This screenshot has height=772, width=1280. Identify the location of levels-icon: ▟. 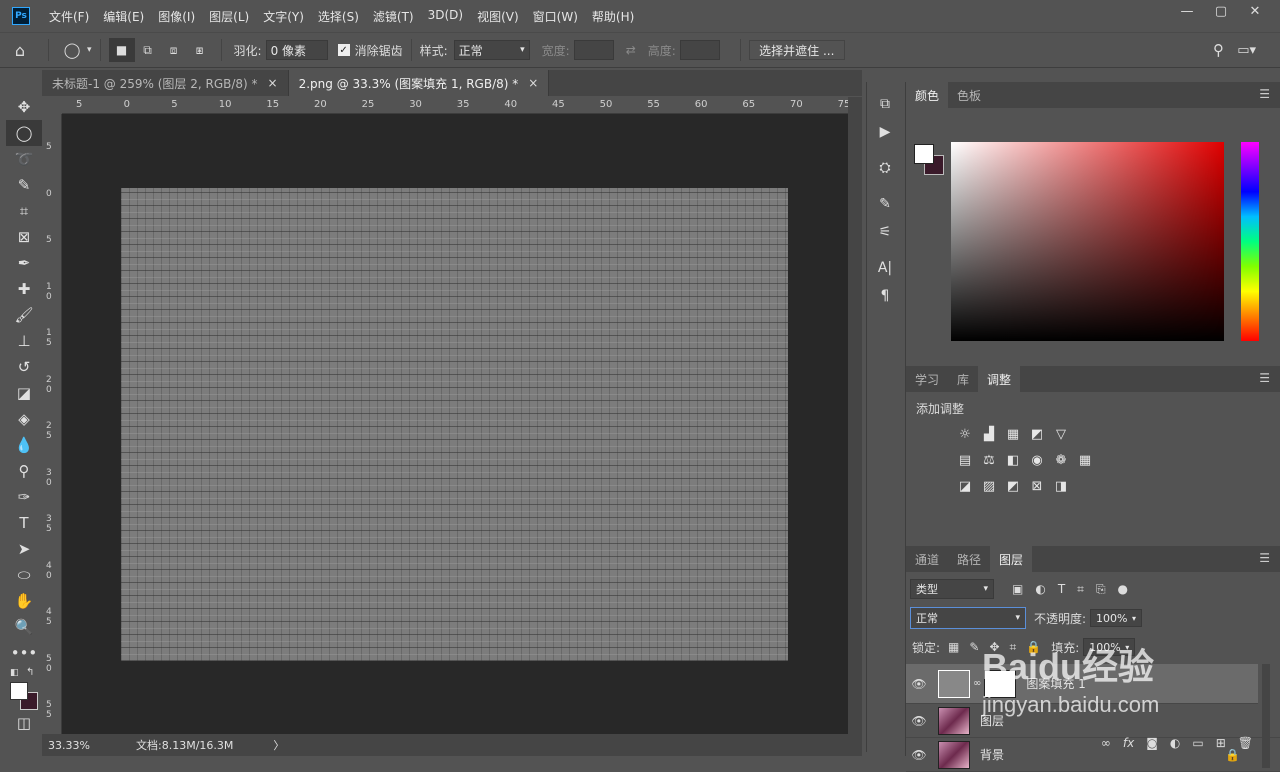
(989, 434).